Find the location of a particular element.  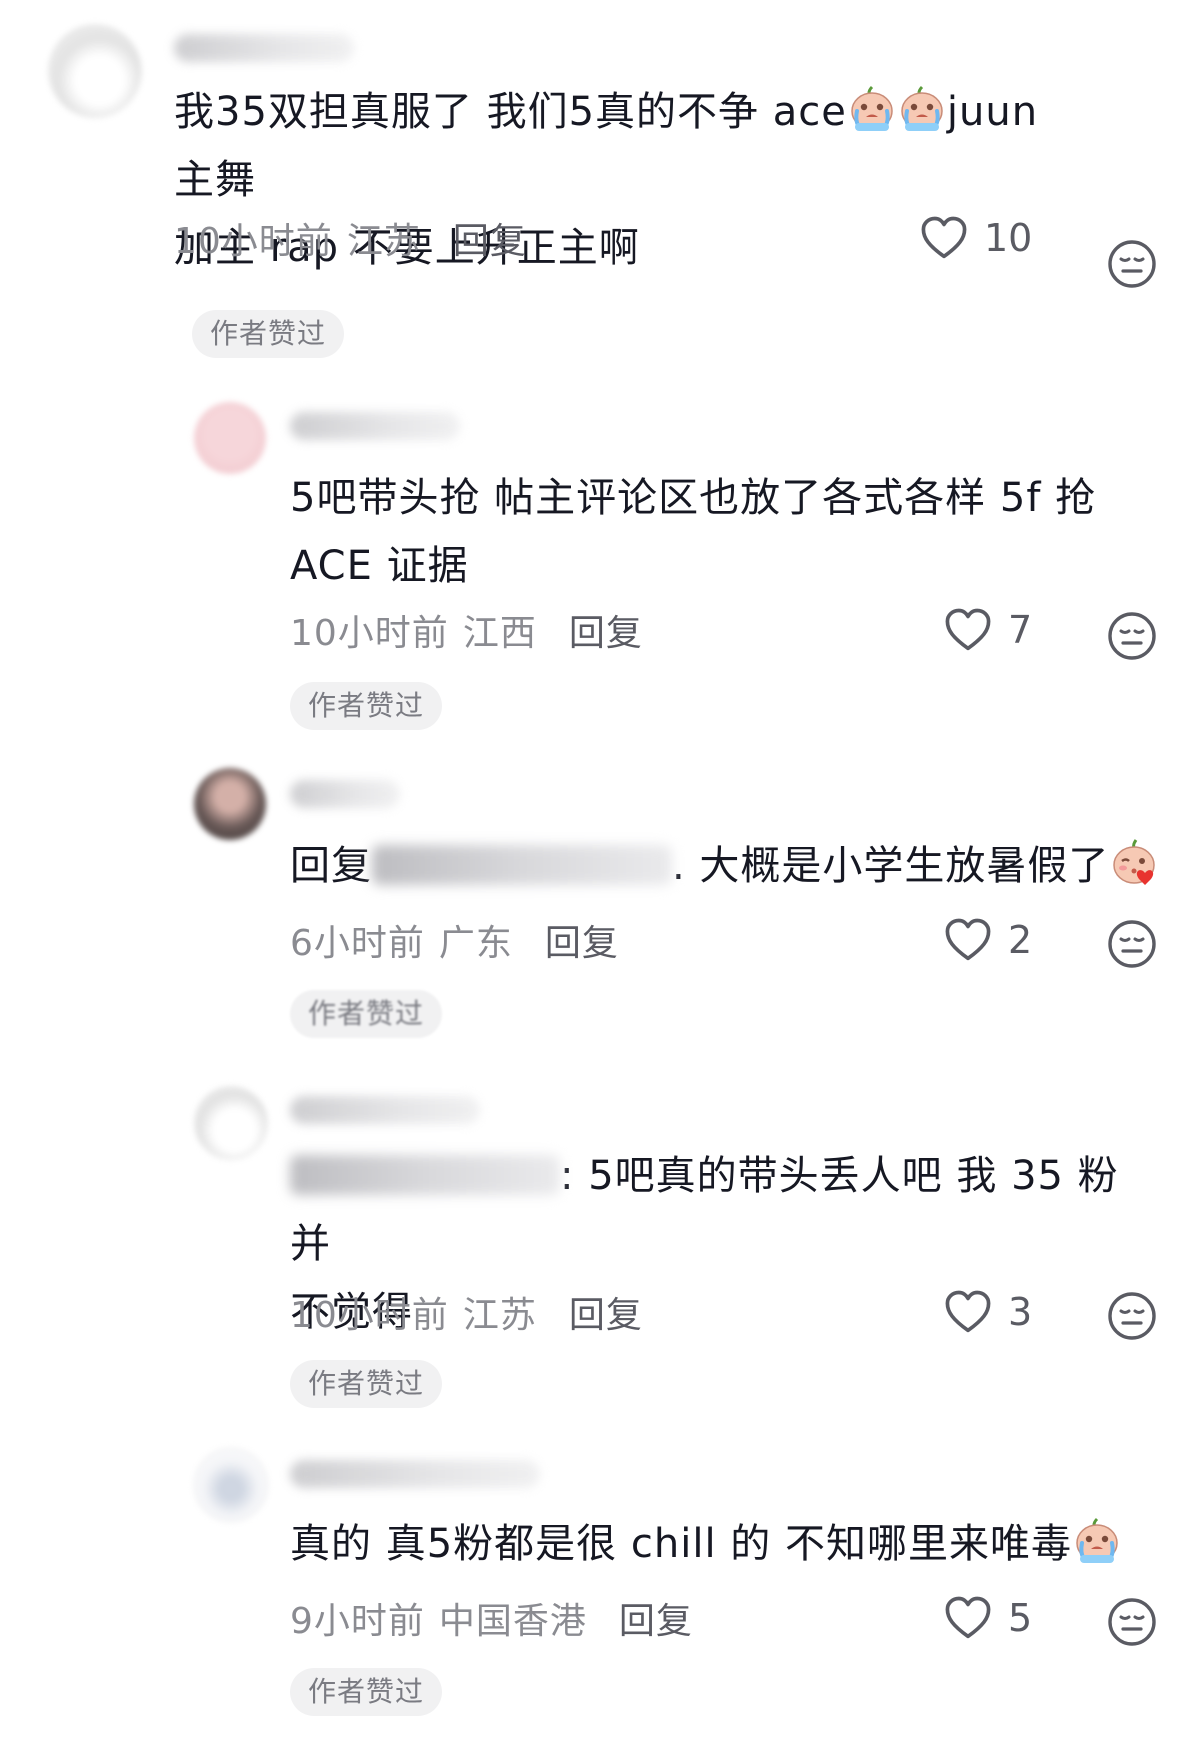

location: 中国香港 is located at coordinates (512, 1621).